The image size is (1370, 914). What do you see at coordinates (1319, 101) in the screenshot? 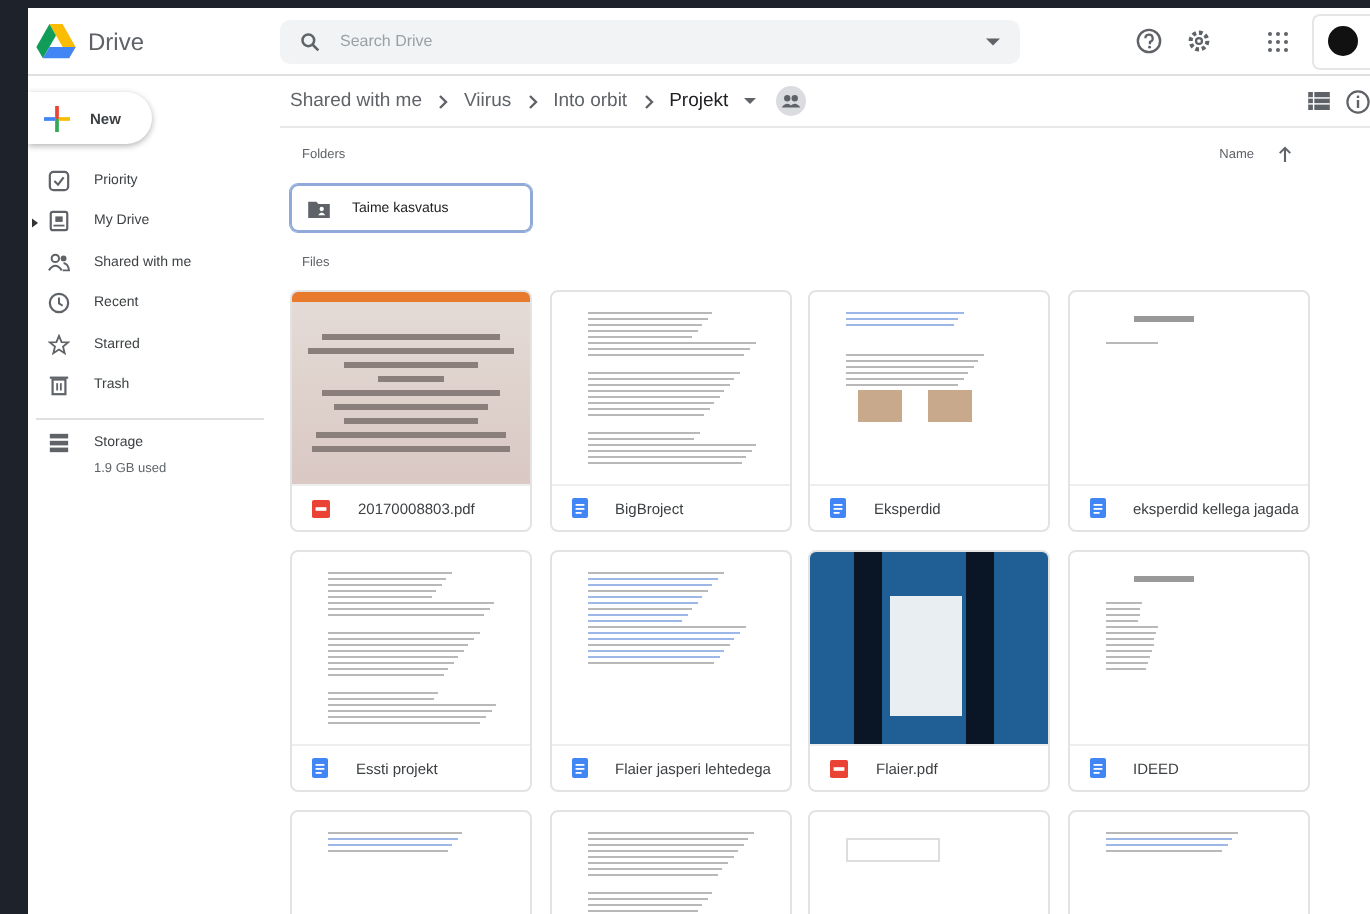
I see `list-view-icon` at bounding box center [1319, 101].